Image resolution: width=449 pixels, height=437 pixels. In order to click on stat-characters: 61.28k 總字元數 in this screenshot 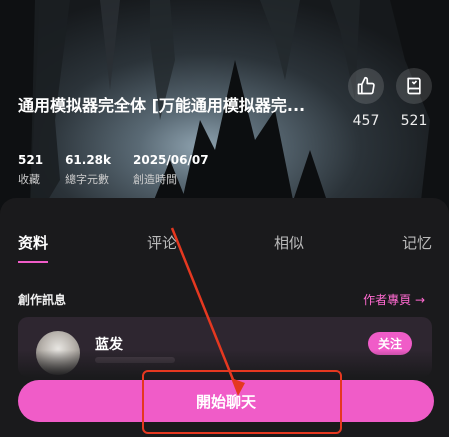, I will do `click(88, 170)`.